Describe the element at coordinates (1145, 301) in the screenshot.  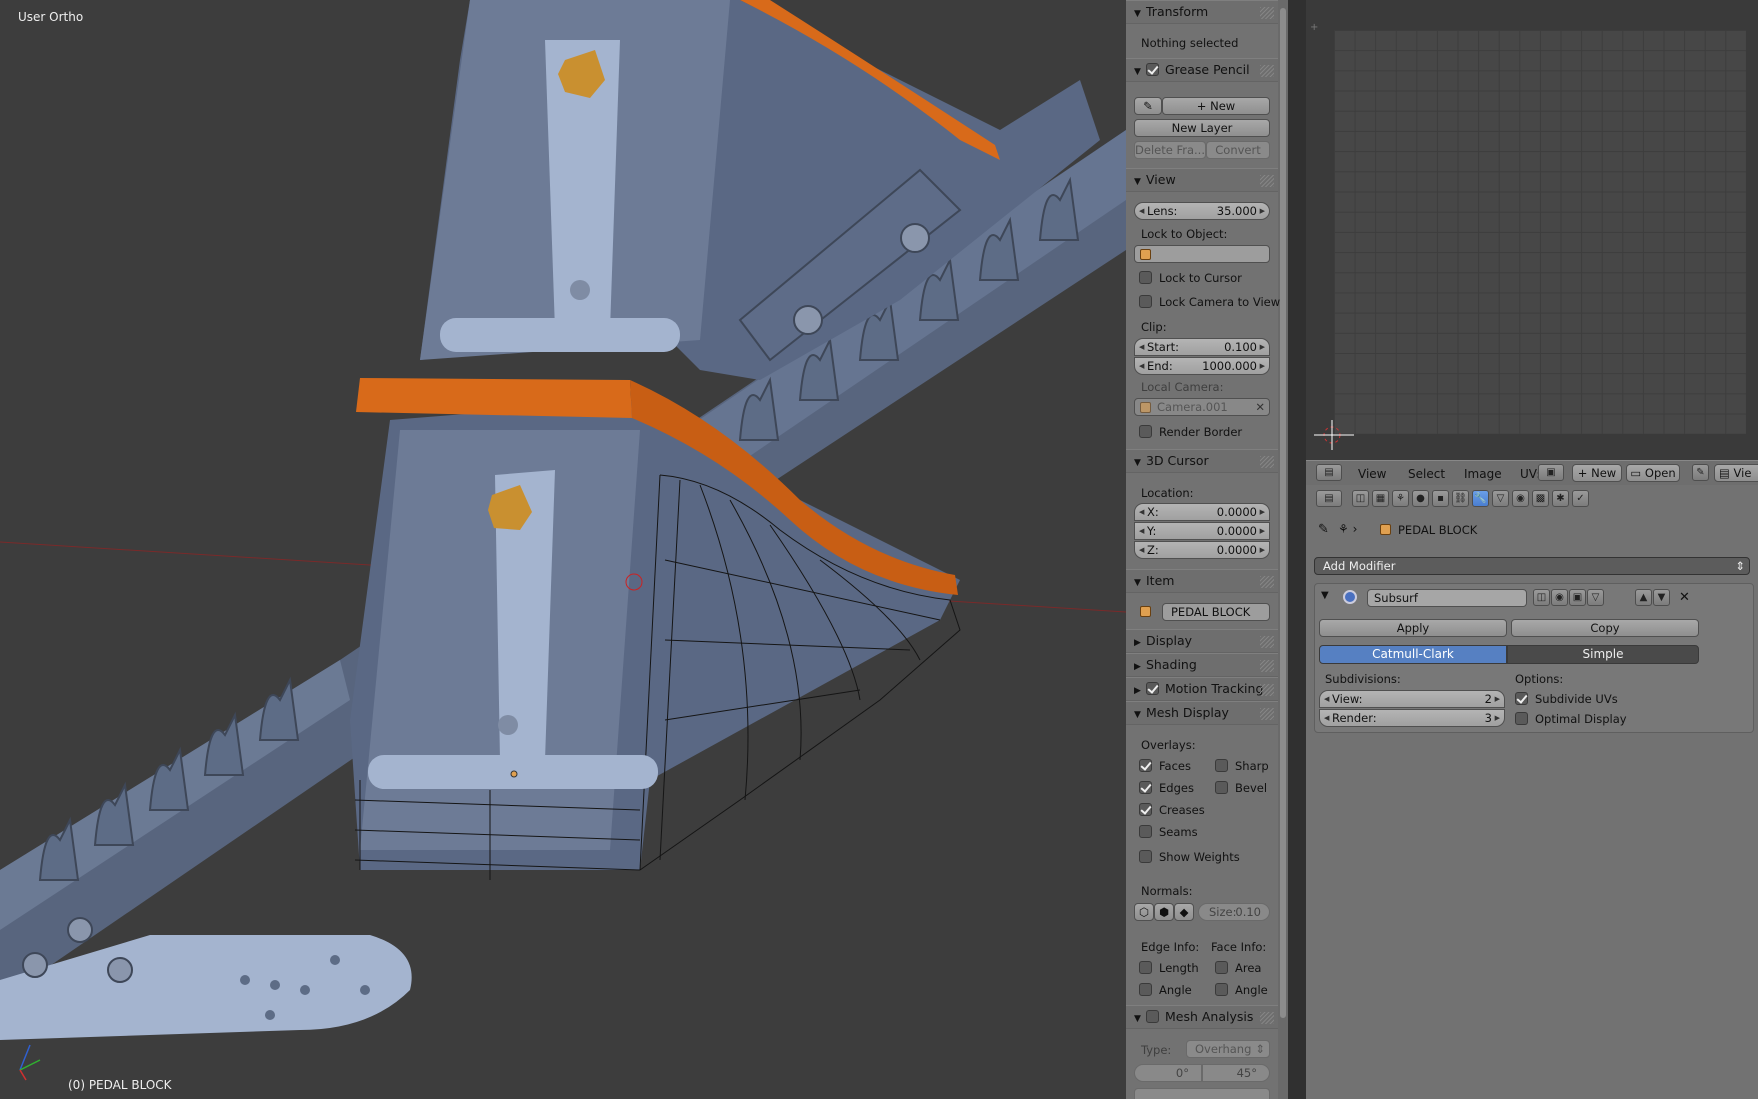
I see `lock-camera-checkbox` at that location.